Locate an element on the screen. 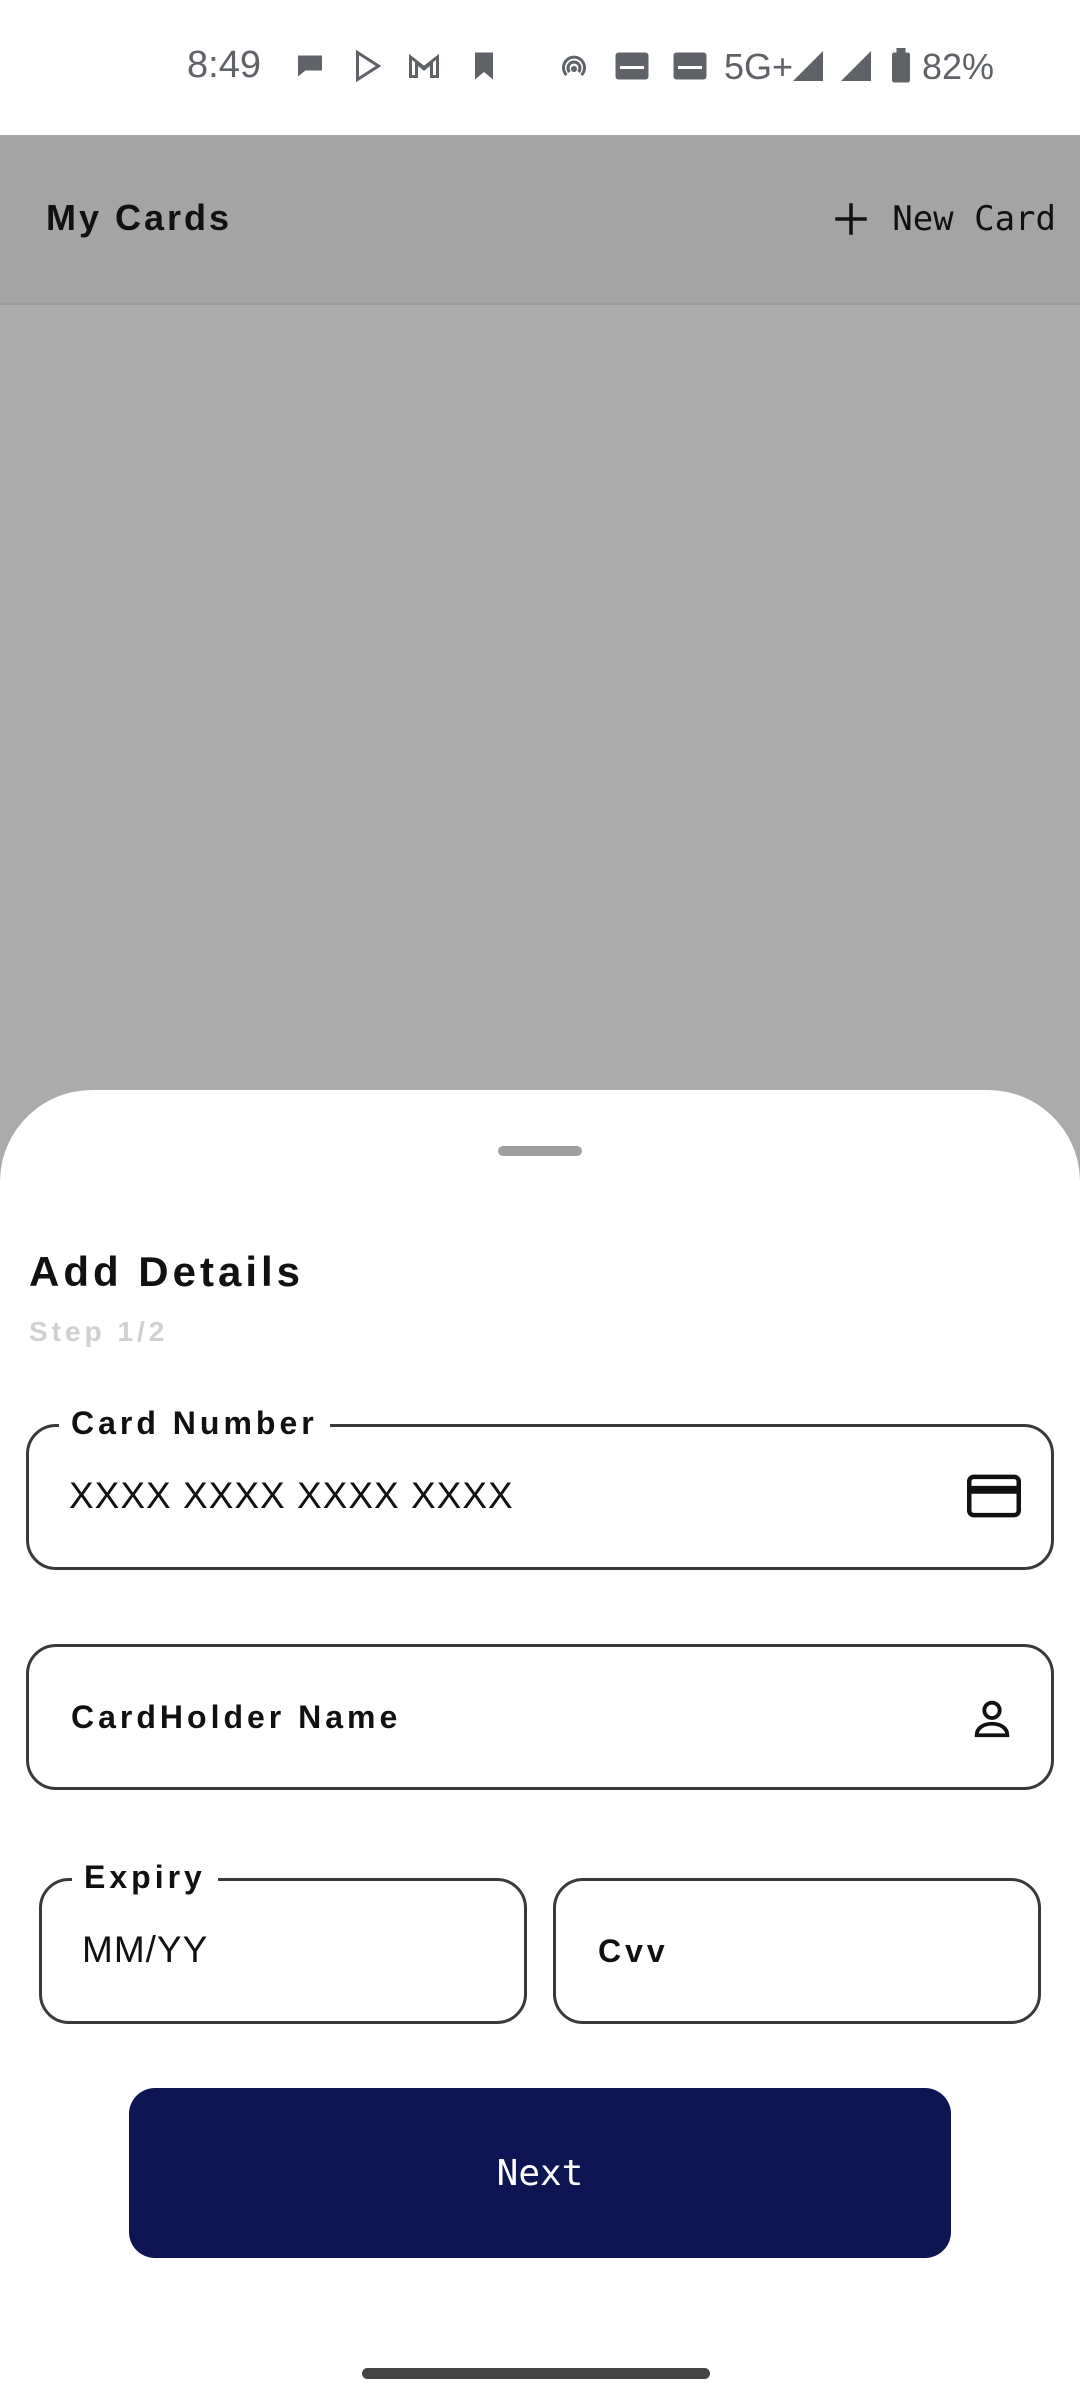  hotspot-icon is located at coordinates (574, 66).